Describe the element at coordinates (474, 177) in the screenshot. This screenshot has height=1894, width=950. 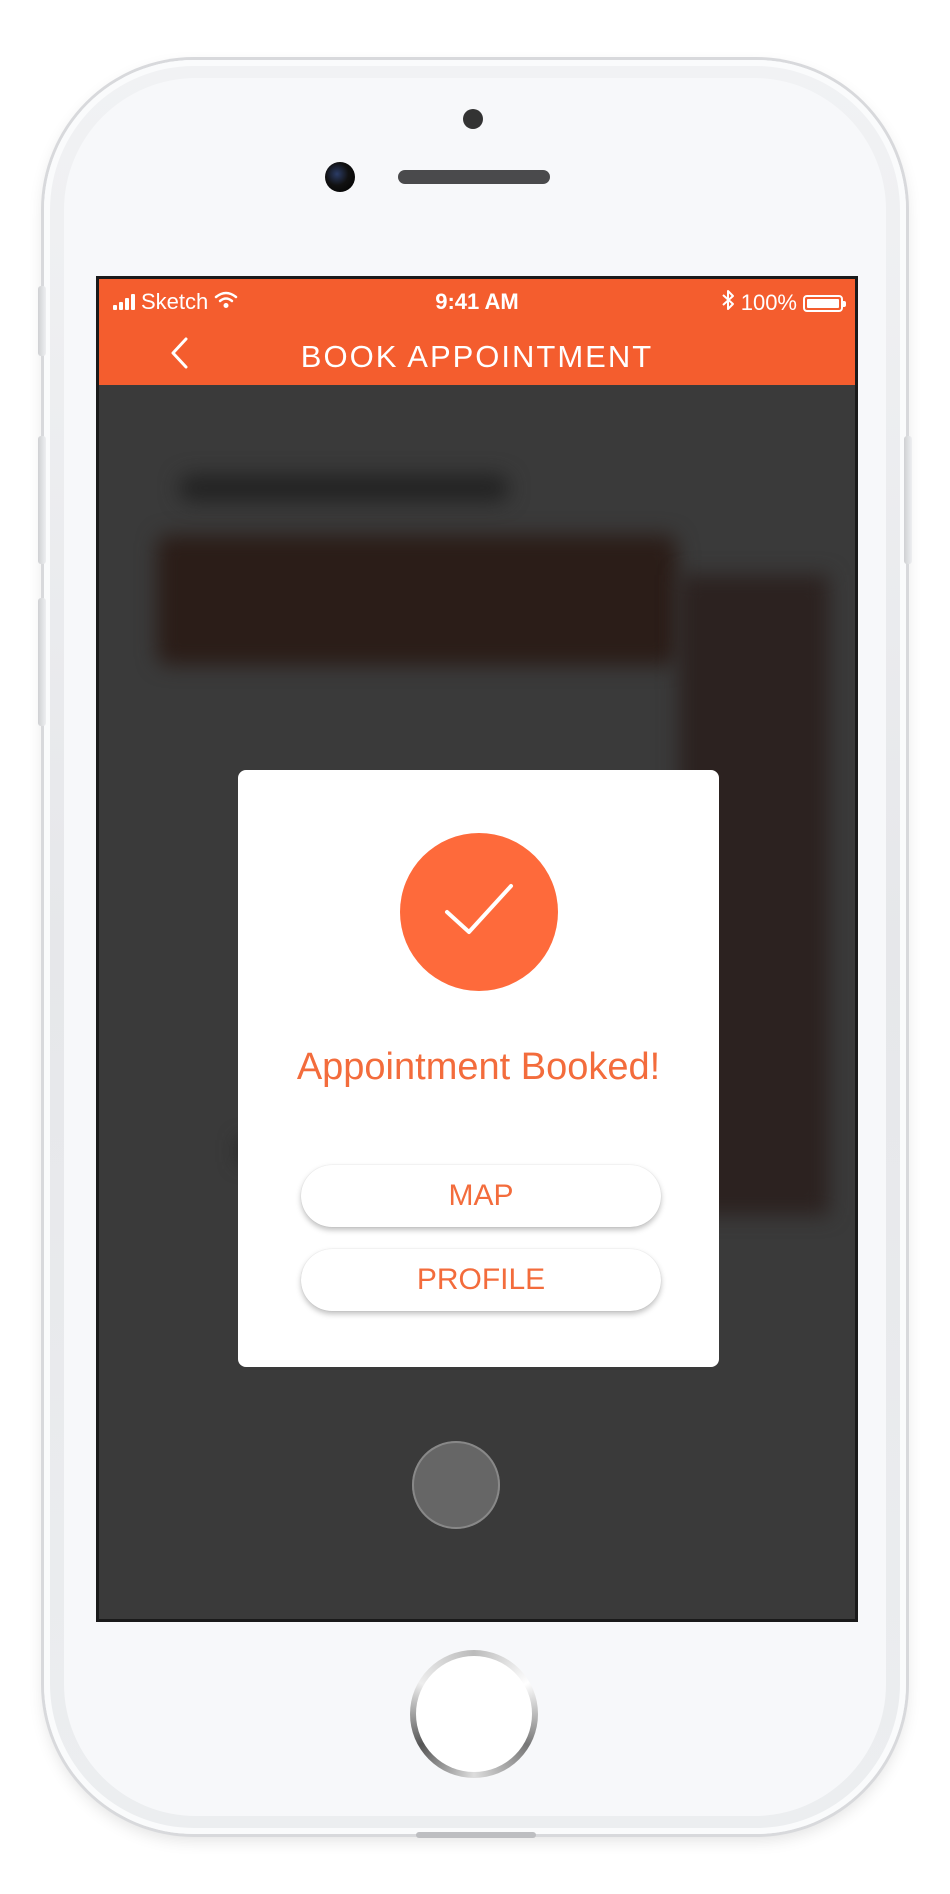
I see `earpiece-speaker` at that location.